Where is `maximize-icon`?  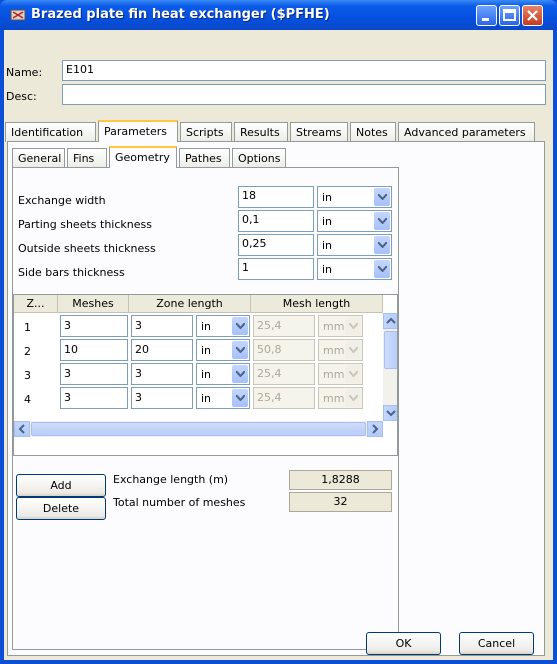
maximize-icon is located at coordinates (509, 15).